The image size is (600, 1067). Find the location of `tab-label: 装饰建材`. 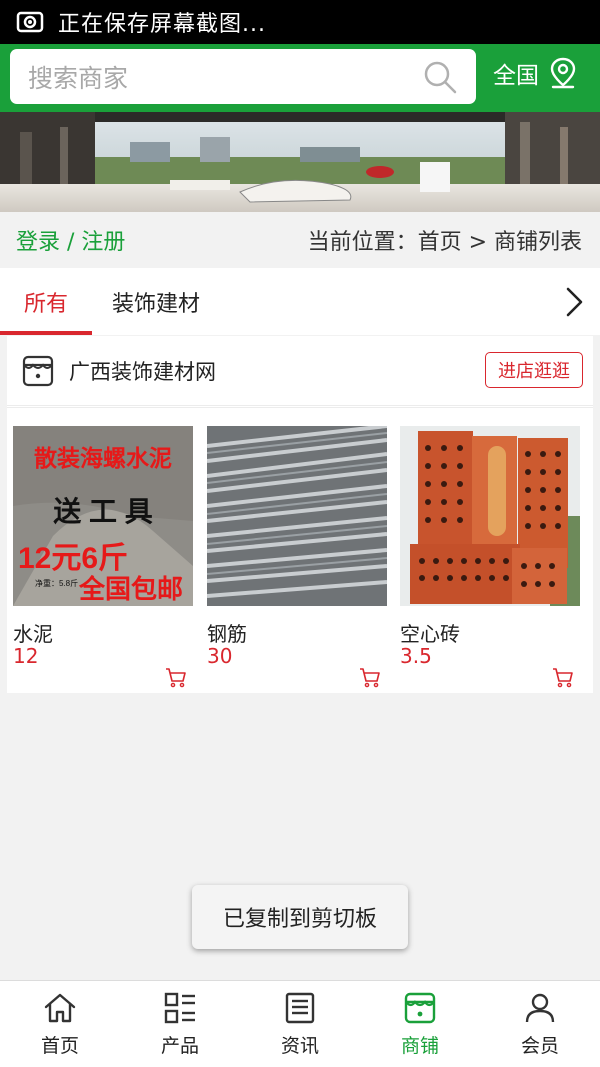

tab-label: 装饰建材 is located at coordinates (156, 304).